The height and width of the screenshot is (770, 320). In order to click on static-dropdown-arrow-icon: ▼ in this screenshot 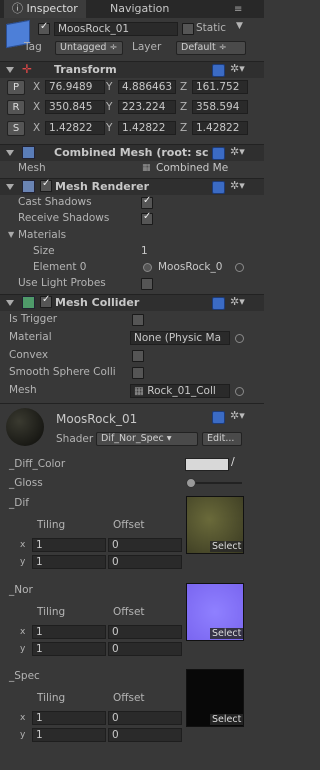, I will do `click(239, 26)`.